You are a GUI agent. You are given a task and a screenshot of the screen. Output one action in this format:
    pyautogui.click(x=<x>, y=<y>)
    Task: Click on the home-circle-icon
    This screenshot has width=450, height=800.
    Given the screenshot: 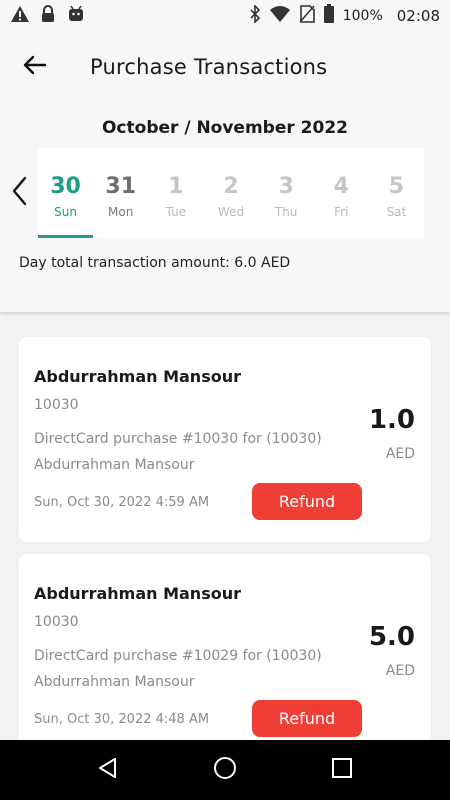 What is the action you would take?
    pyautogui.click(x=225, y=770)
    